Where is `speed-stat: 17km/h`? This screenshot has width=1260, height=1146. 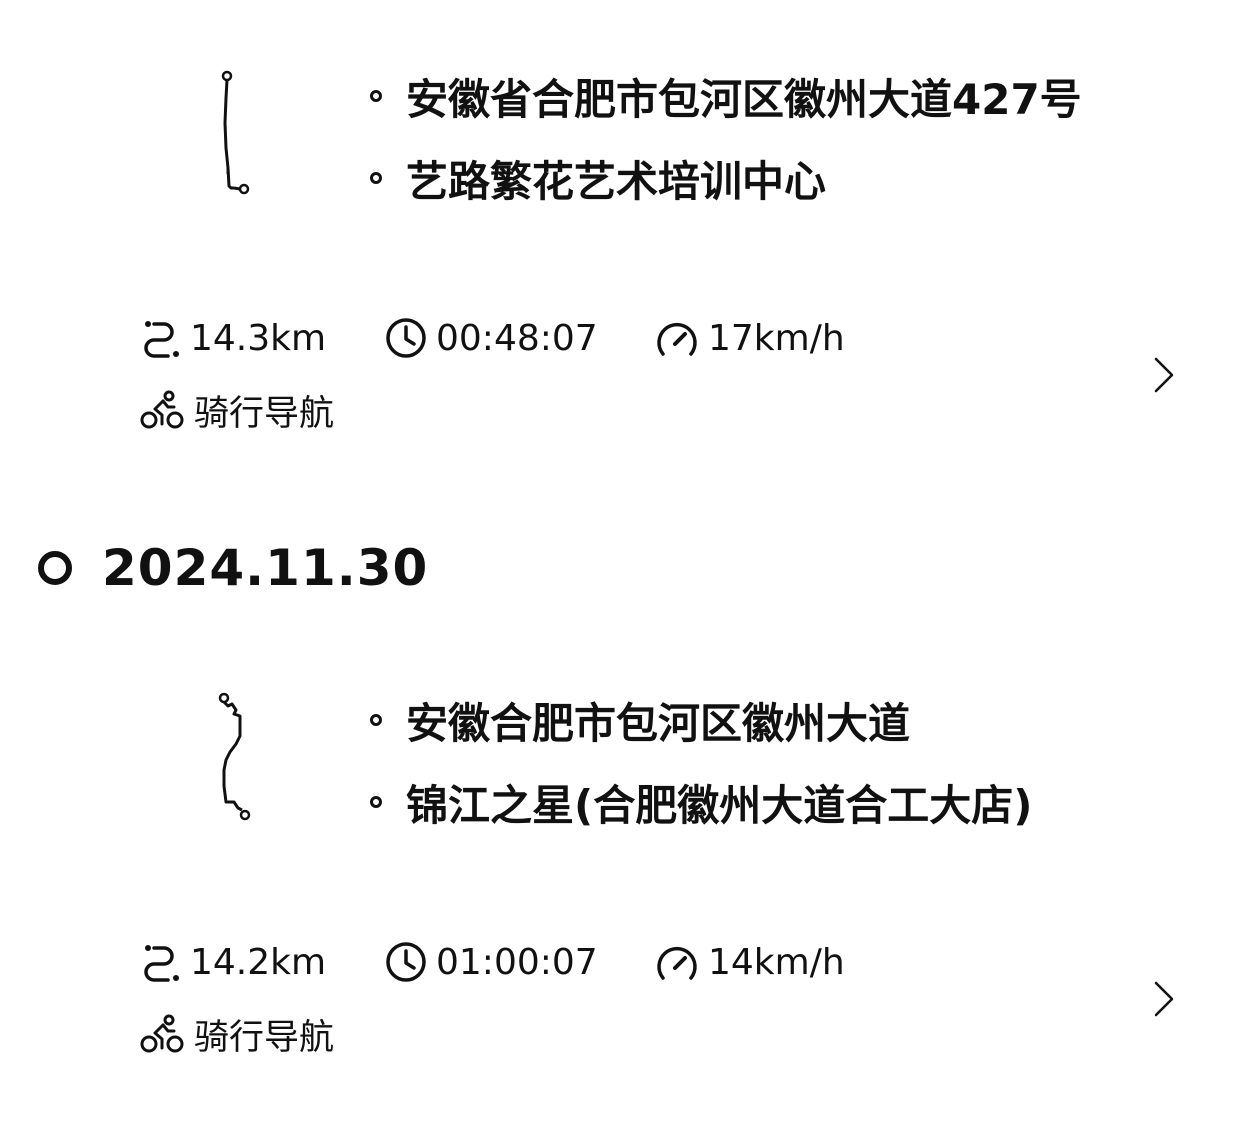
speed-stat: 17km/h is located at coordinates (749, 338).